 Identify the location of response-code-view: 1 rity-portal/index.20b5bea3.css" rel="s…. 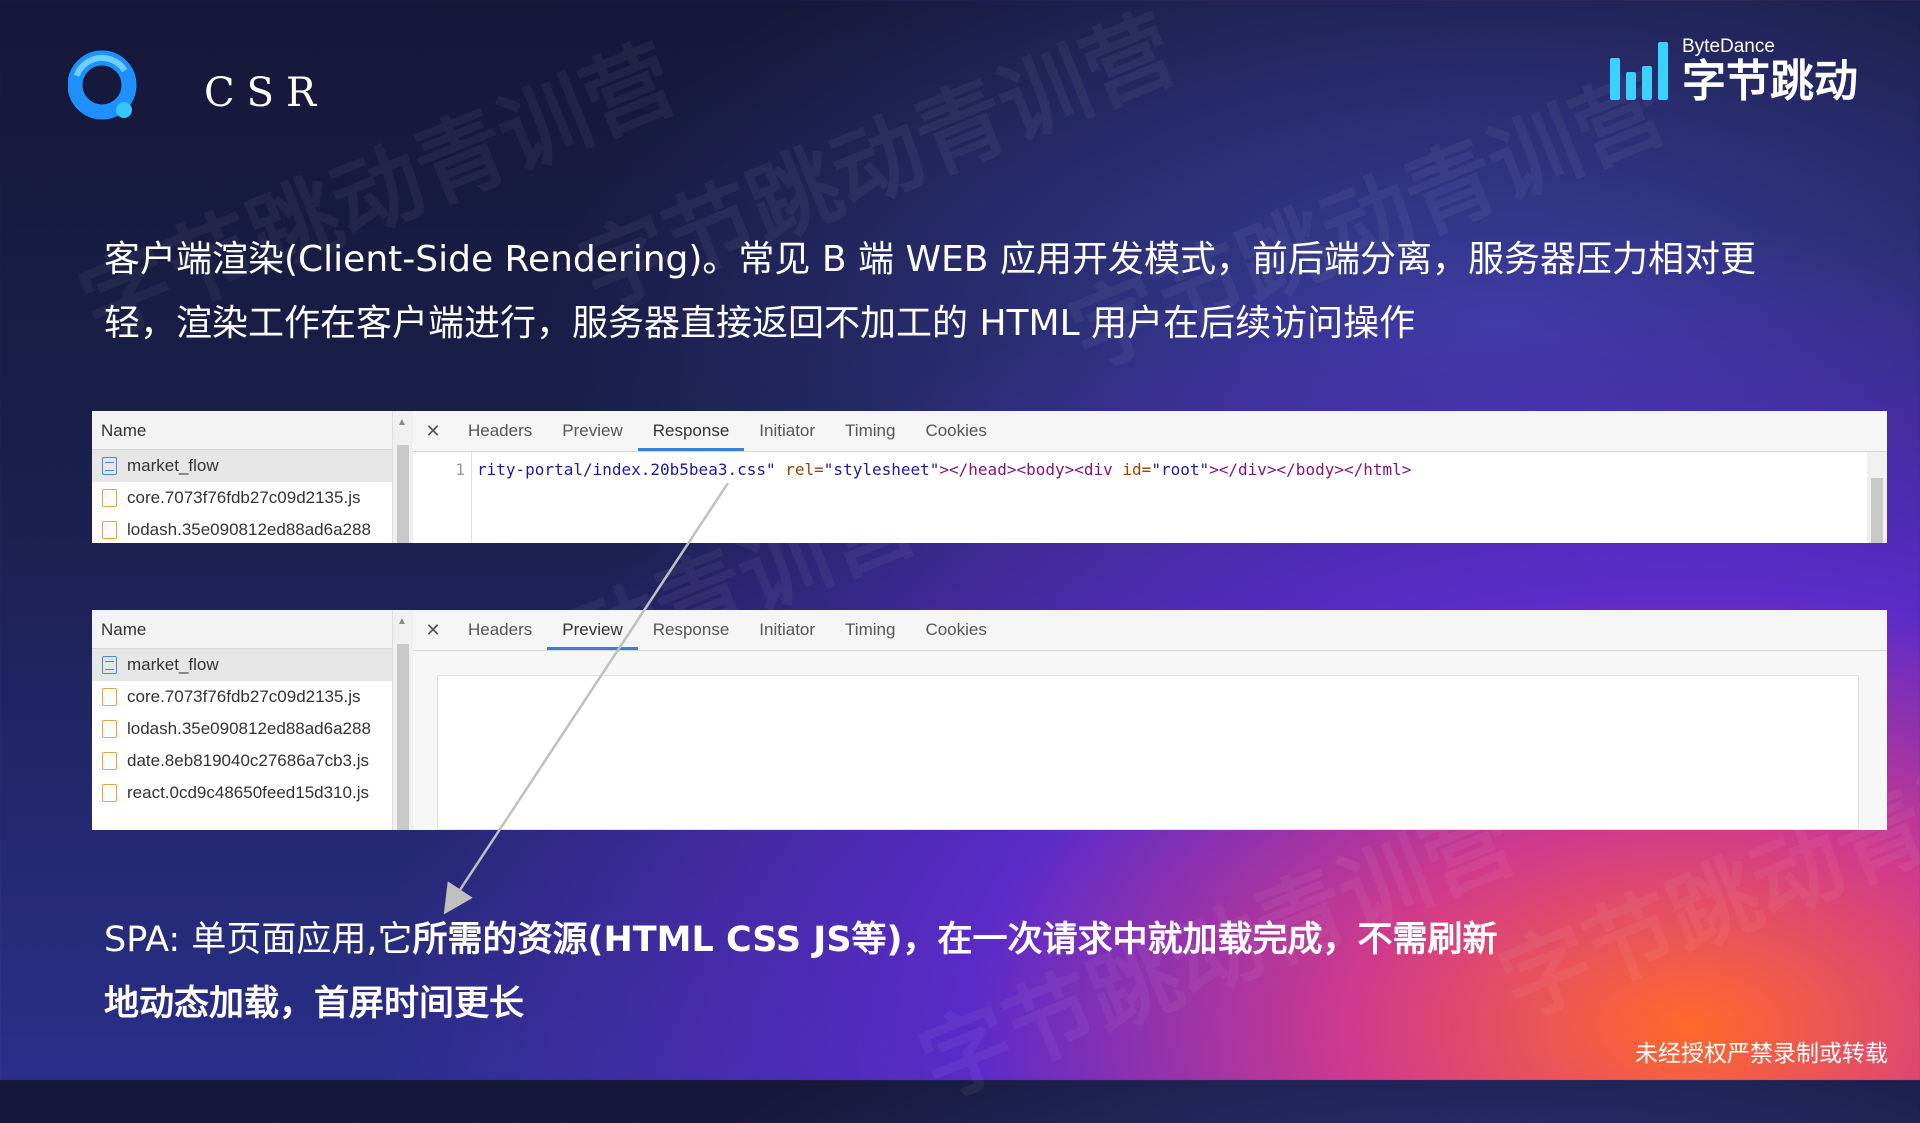
(1150, 497).